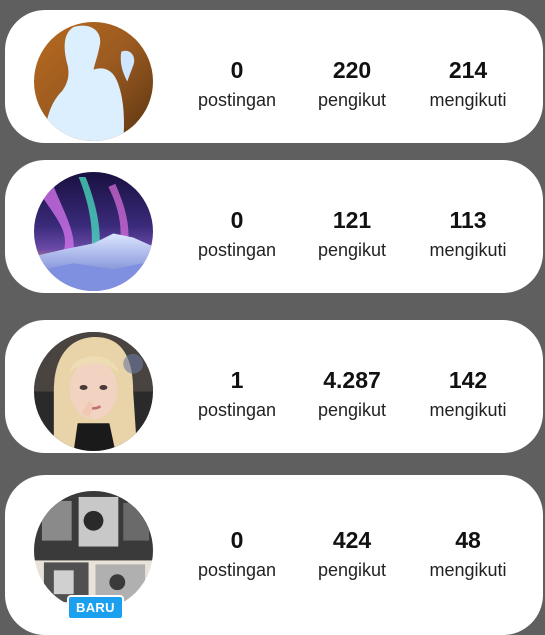 The height and width of the screenshot is (635, 545). Describe the element at coordinates (352, 220) in the screenshot. I see `followers-count: 121` at that location.